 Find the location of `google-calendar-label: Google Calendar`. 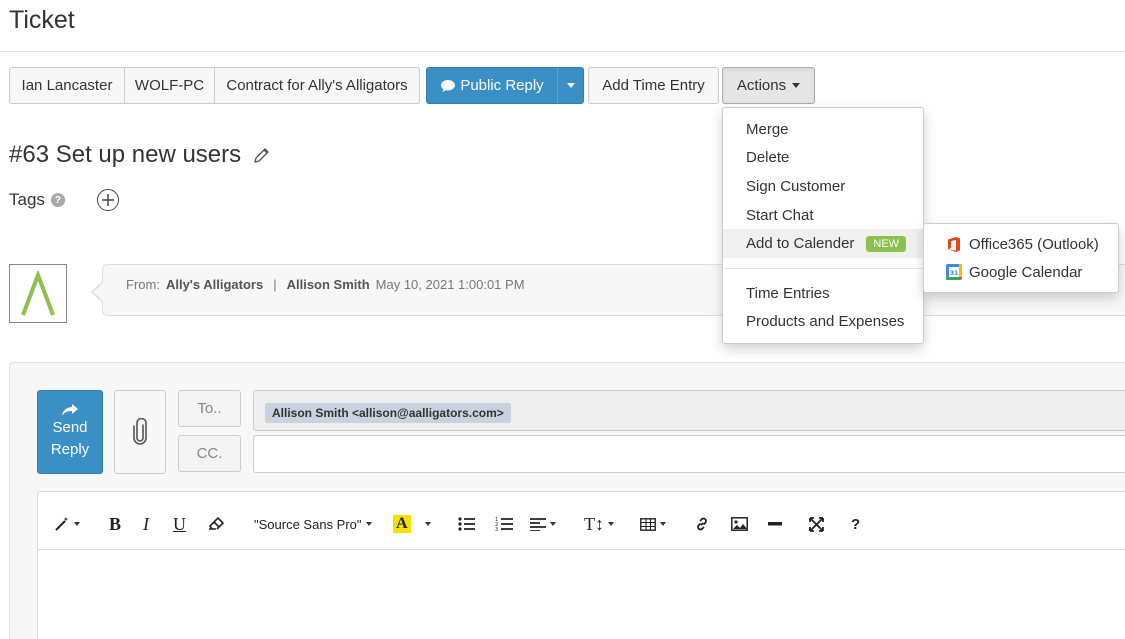

google-calendar-label: Google Calendar is located at coordinates (1026, 272).